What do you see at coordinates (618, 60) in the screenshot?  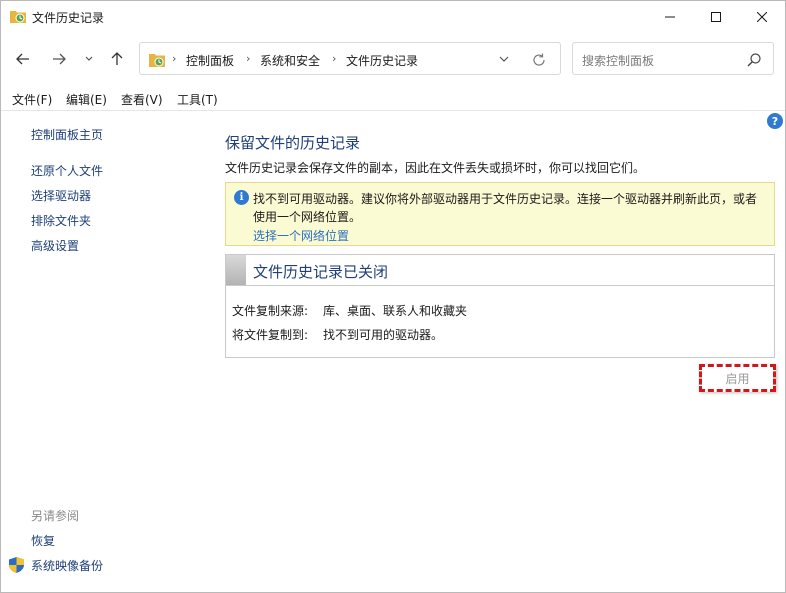 I see `search-input: 搜索控制面板` at bounding box center [618, 60].